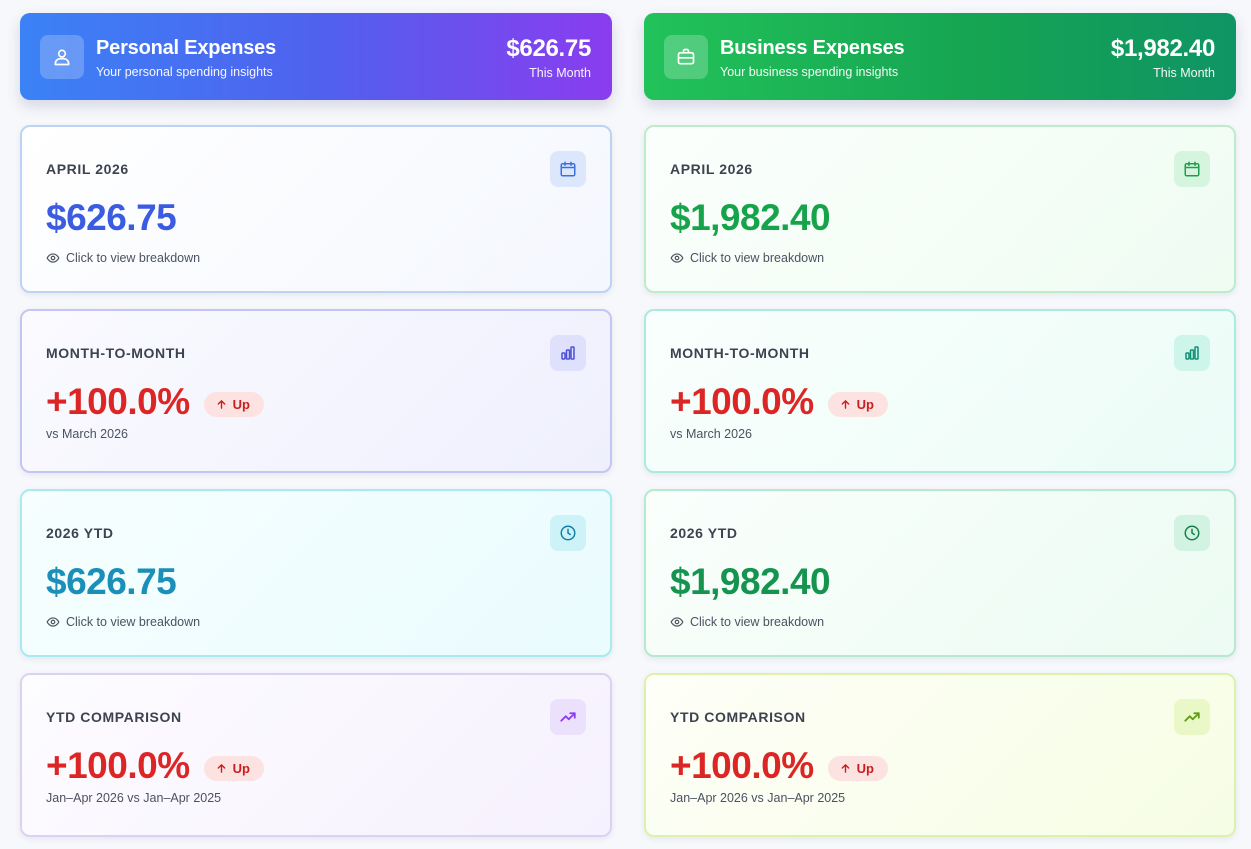 The width and height of the screenshot is (1251, 849). I want to click on briefcase-icon, so click(686, 57).